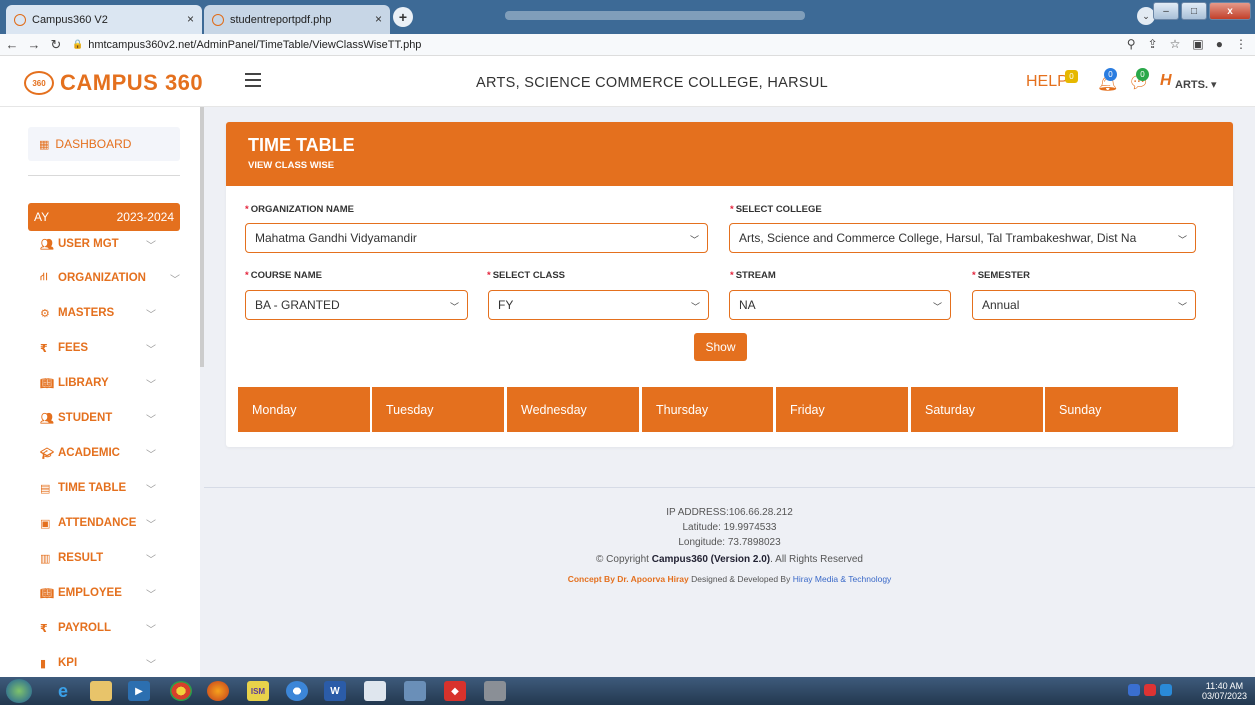 The width and height of the screenshot is (1255, 705). Describe the element at coordinates (202, 237) in the screenshot. I see `sidebar-scrollbar` at that location.